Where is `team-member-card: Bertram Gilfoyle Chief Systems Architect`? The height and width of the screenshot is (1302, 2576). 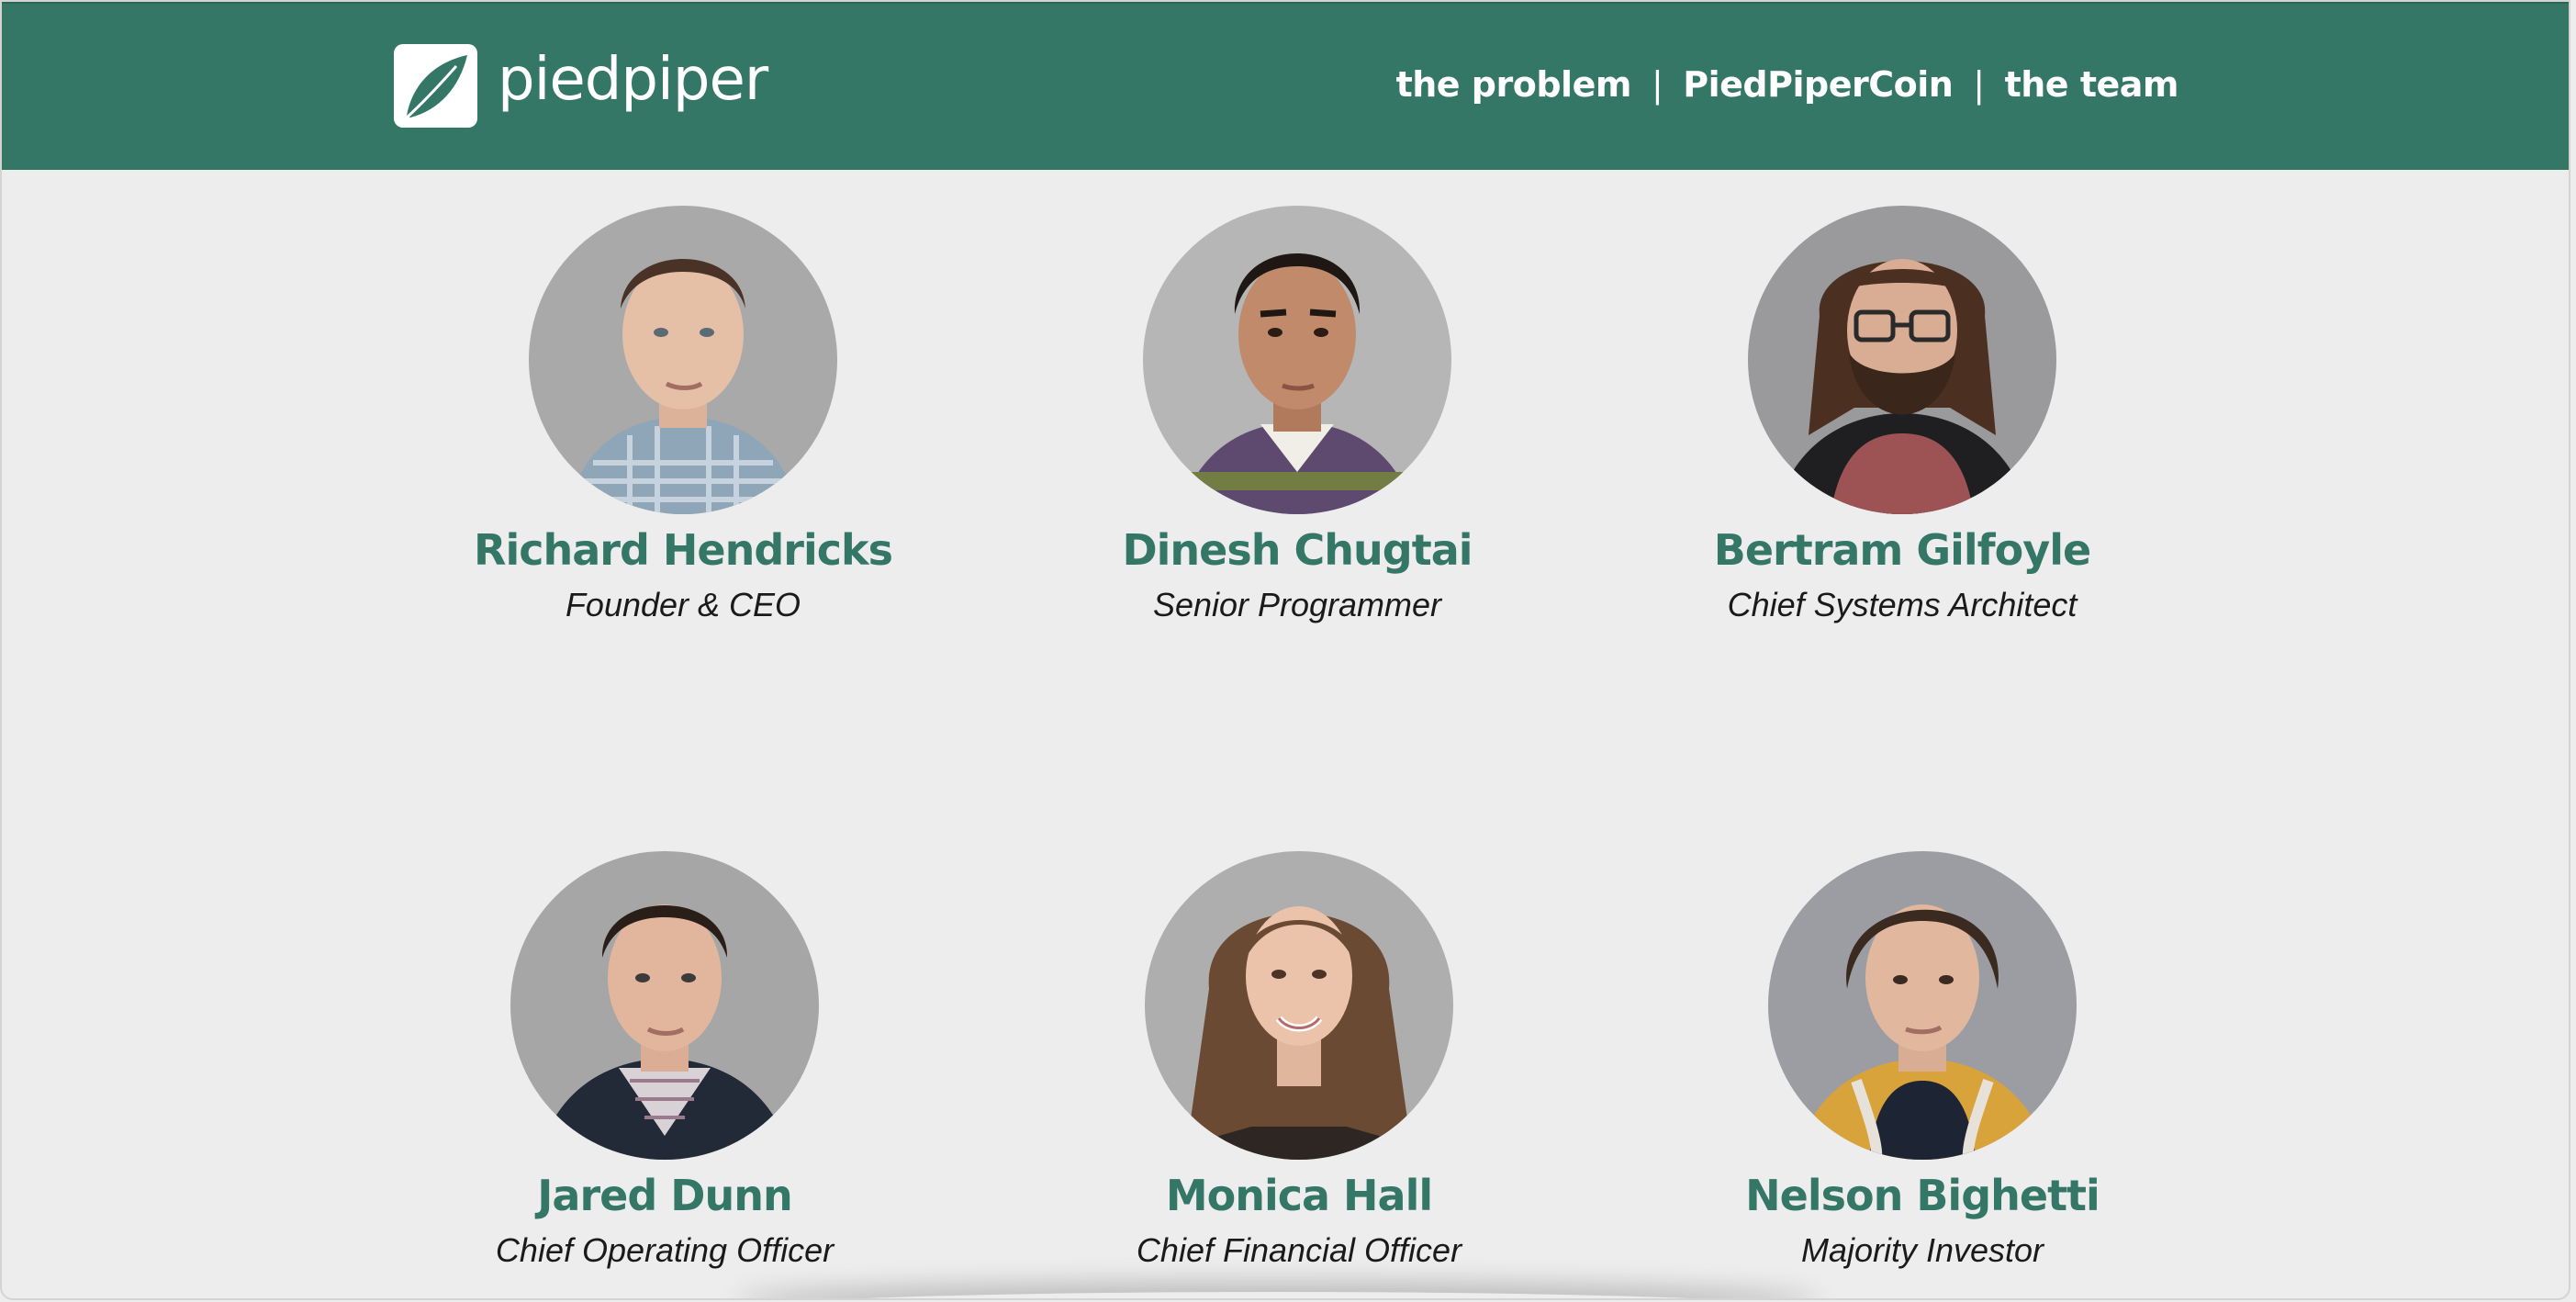 team-member-card: Bertram Gilfoyle Chief Systems Architect is located at coordinates (1902, 415).